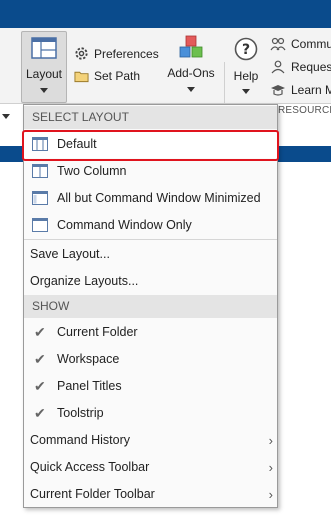 This screenshot has height=522, width=331. What do you see at coordinates (311, 44) in the screenshot?
I see `community-label: Commu` at bounding box center [311, 44].